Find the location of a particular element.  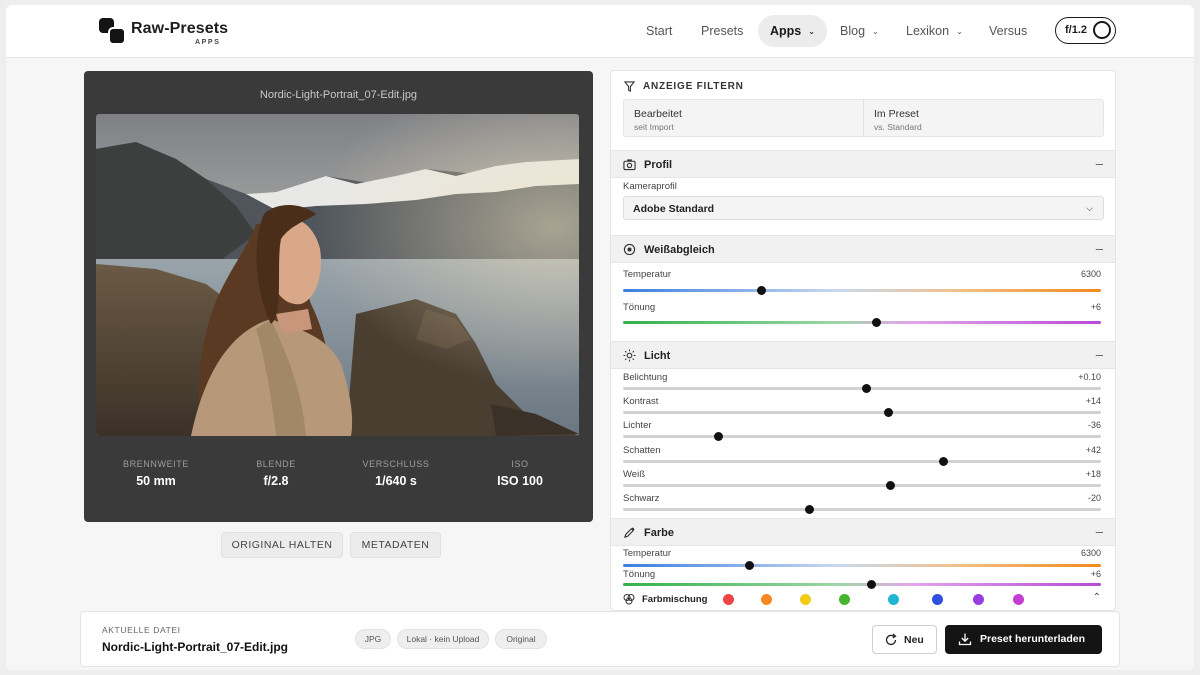

slider-label: Kontrast is located at coordinates (641, 401).